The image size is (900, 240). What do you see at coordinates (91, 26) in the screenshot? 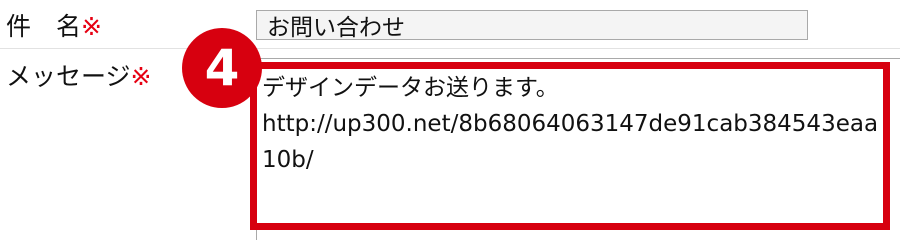
I see `subject-required-mark: ※` at bounding box center [91, 26].